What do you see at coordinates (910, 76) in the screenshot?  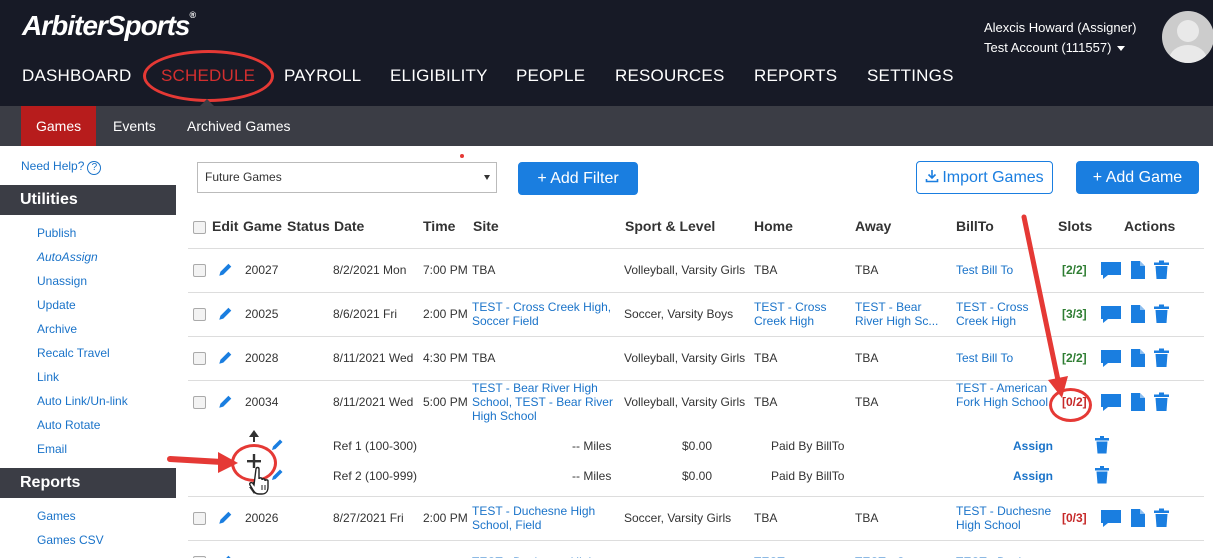 I see `nav-settings: SETTINGS` at bounding box center [910, 76].